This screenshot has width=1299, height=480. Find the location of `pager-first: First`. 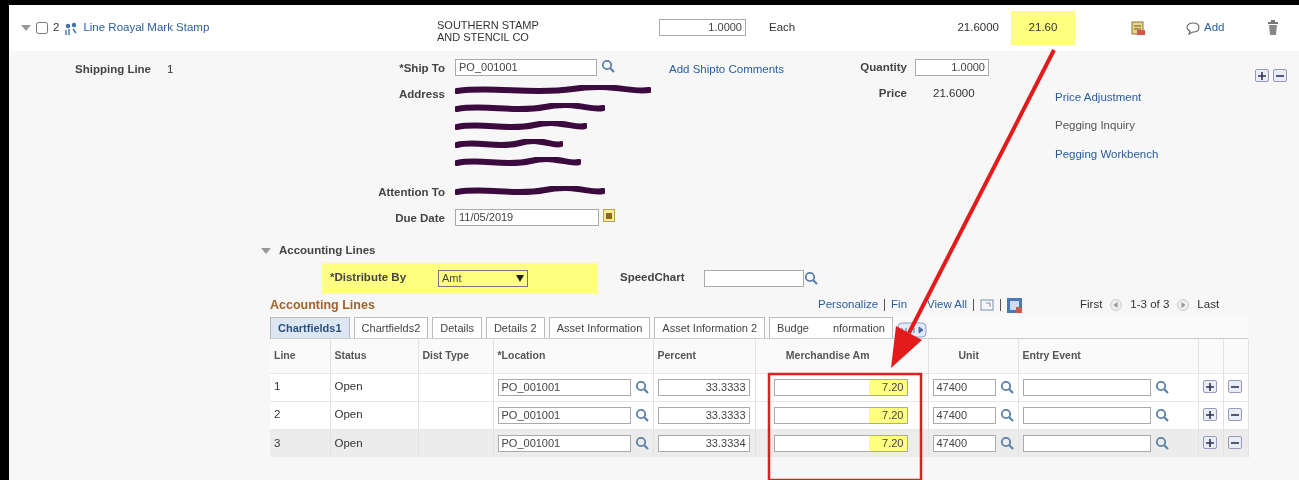

pager-first: First is located at coordinates (1091, 305).